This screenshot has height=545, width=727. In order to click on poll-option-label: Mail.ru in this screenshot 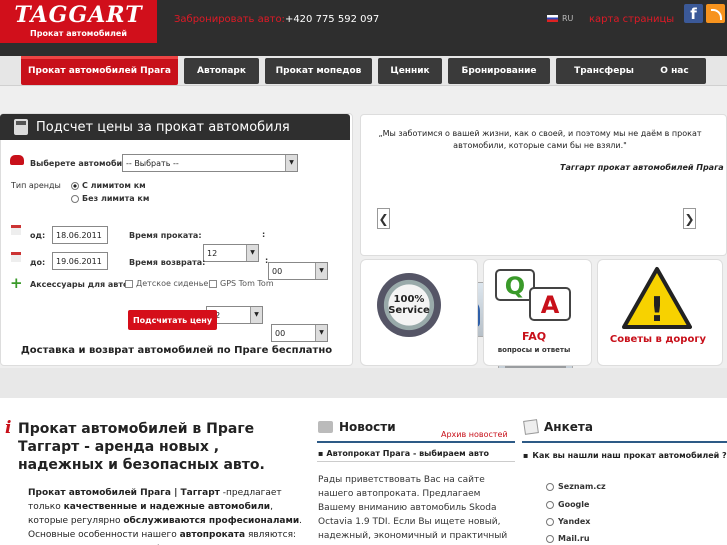, I will do `click(574, 538)`.